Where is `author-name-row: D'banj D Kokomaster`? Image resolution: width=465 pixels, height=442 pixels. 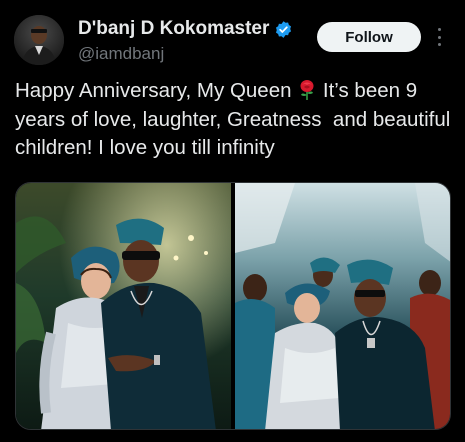 author-name-row: D'banj D Kokomaster is located at coordinates (185, 29).